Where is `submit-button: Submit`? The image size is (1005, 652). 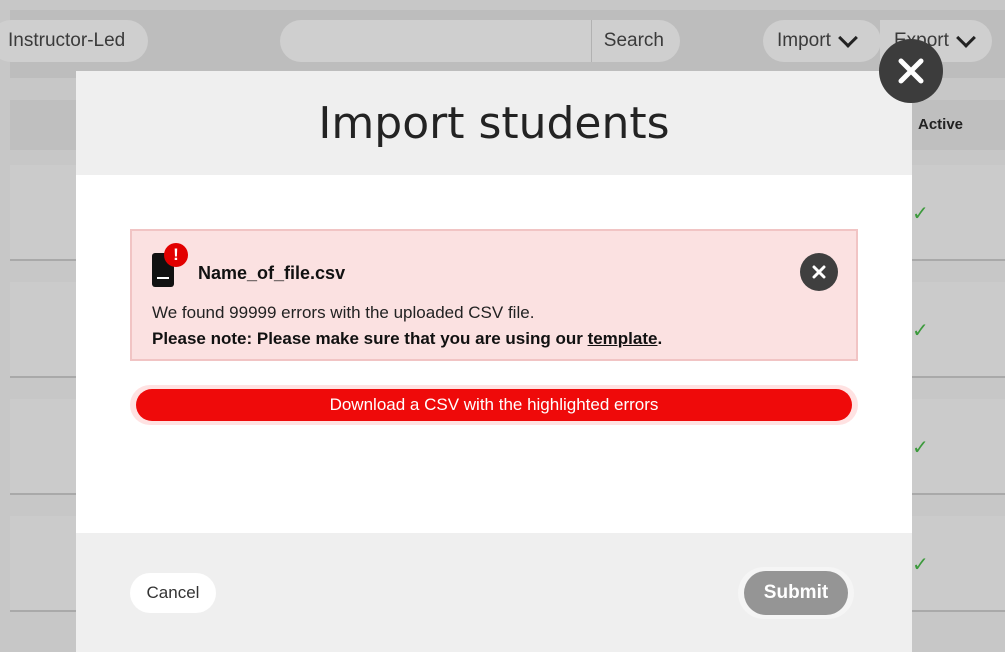
submit-button: Submit is located at coordinates (796, 593).